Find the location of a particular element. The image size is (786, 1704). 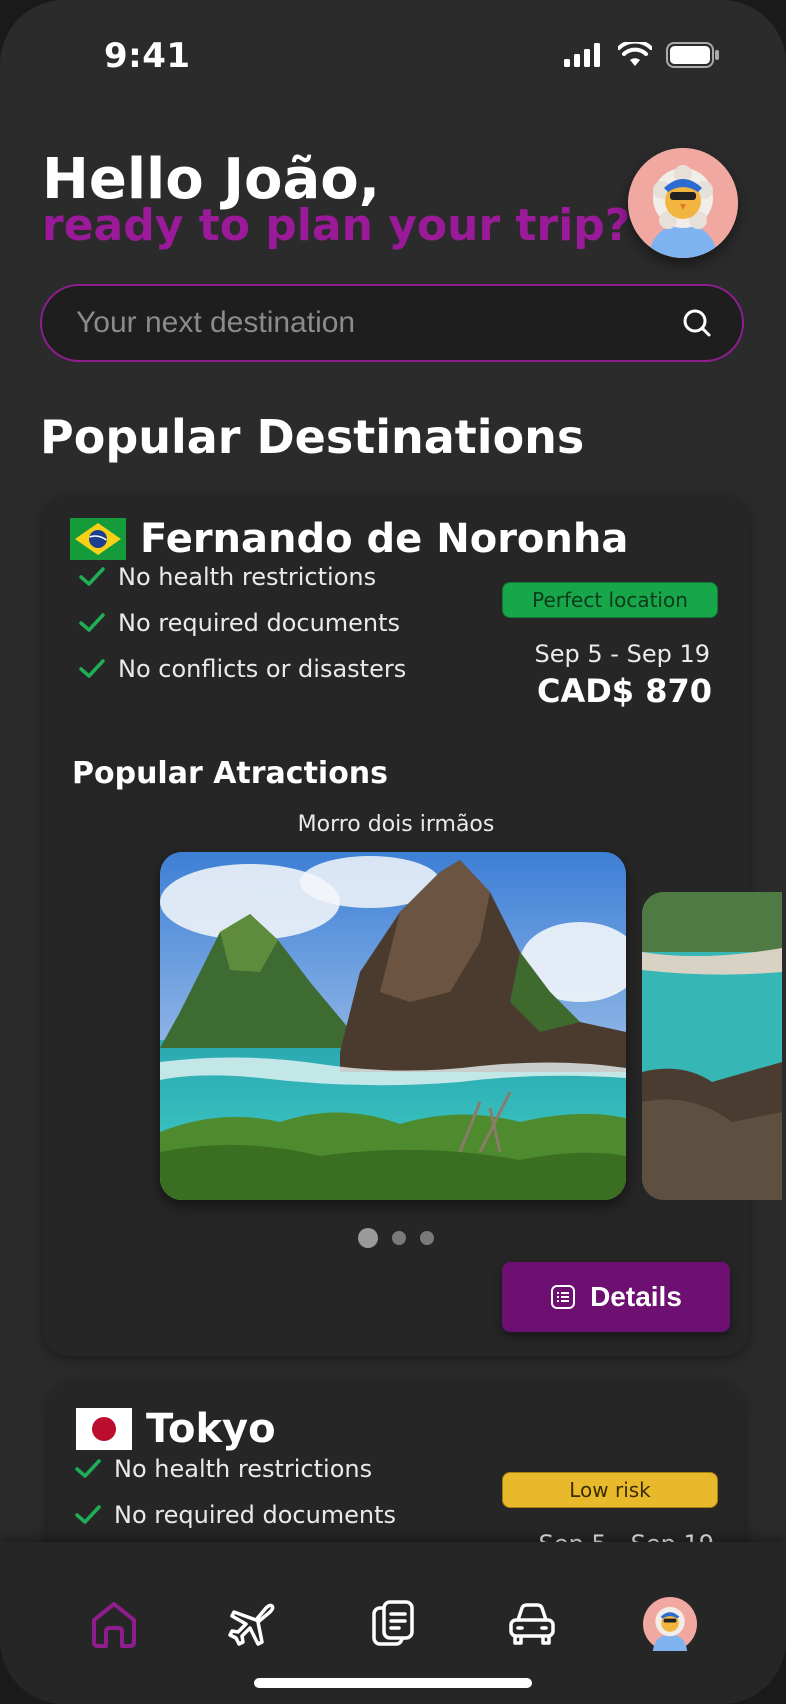

nav-car is located at coordinates (532, 1624).